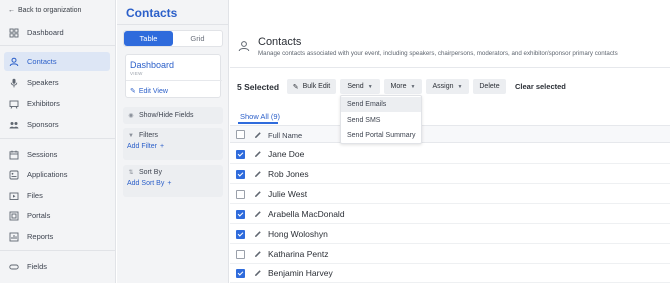 This screenshot has width=670, height=283. I want to click on add-filter-button: Add Filter +, so click(173, 146).